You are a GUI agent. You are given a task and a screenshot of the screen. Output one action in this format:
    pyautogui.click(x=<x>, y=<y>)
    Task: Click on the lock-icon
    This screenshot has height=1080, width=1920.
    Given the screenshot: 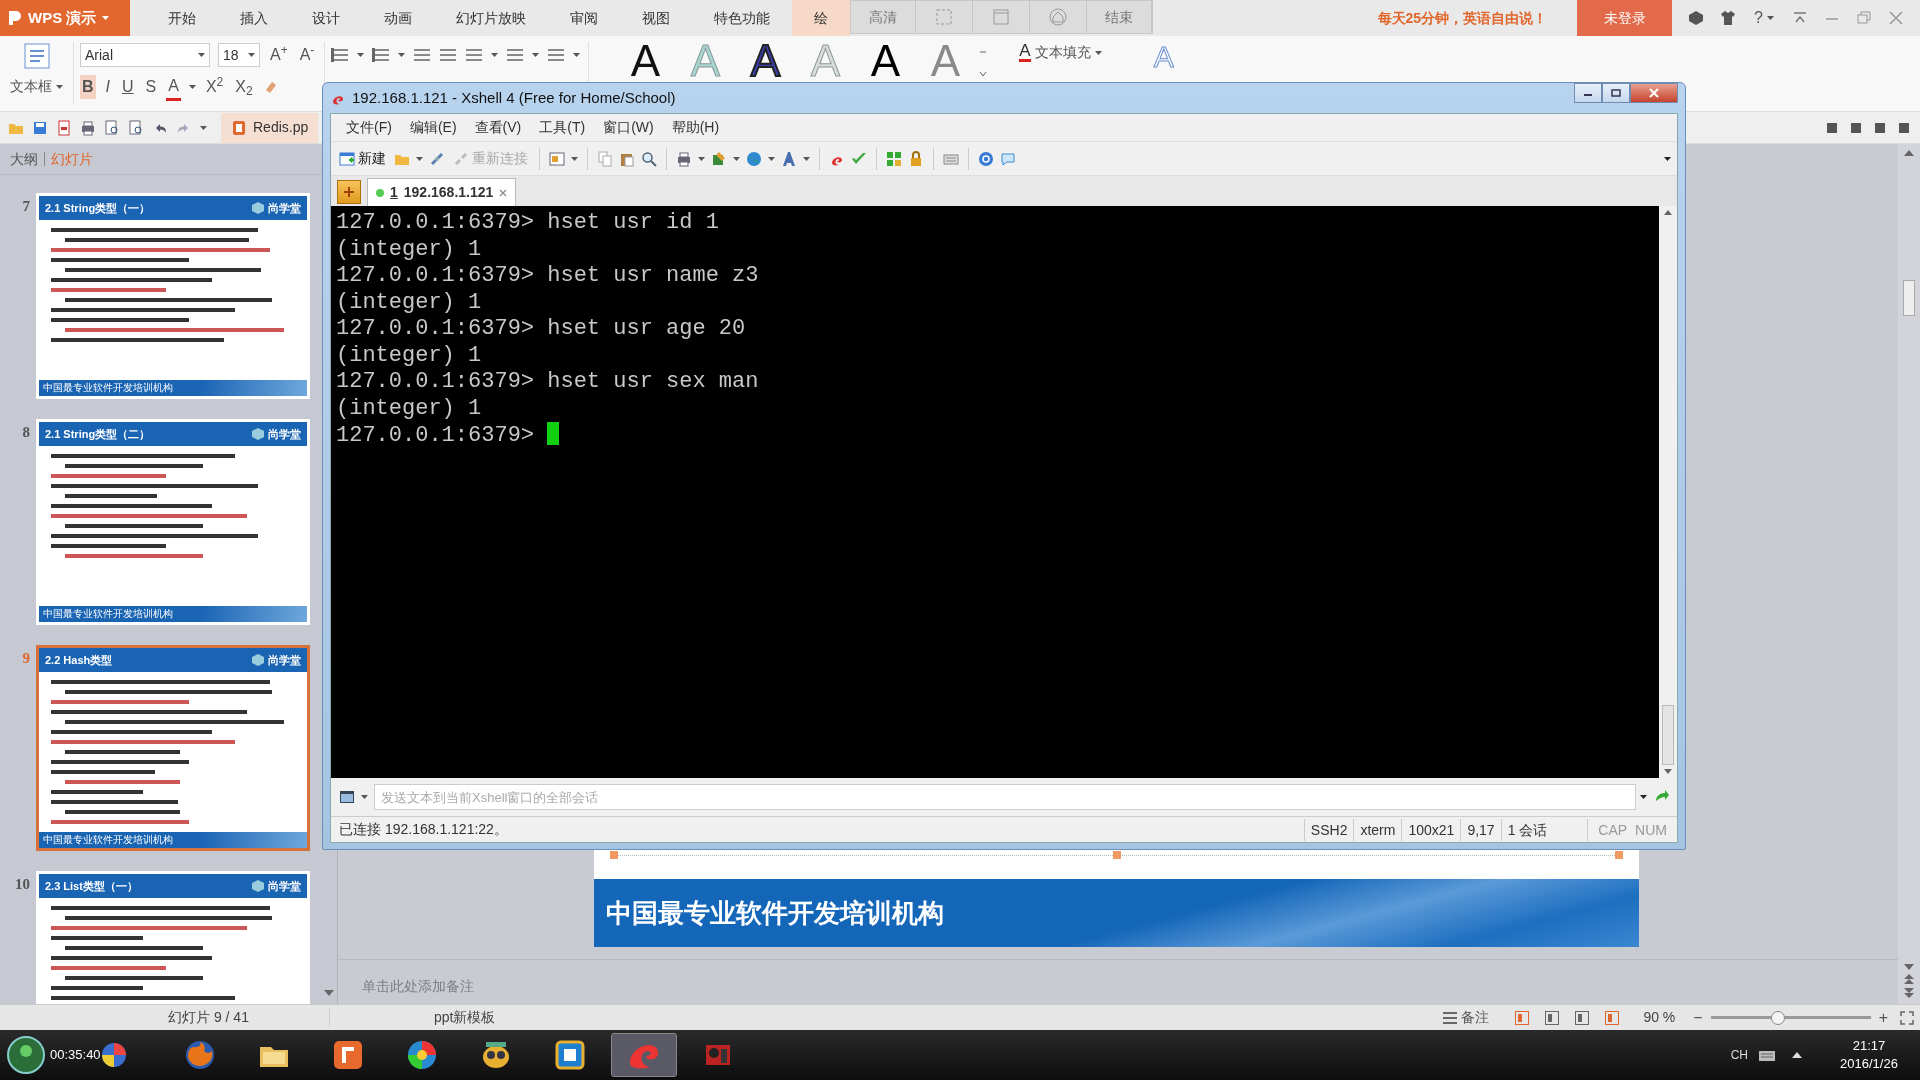 What is the action you would take?
    pyautogui.click(x=916, y=158)
    